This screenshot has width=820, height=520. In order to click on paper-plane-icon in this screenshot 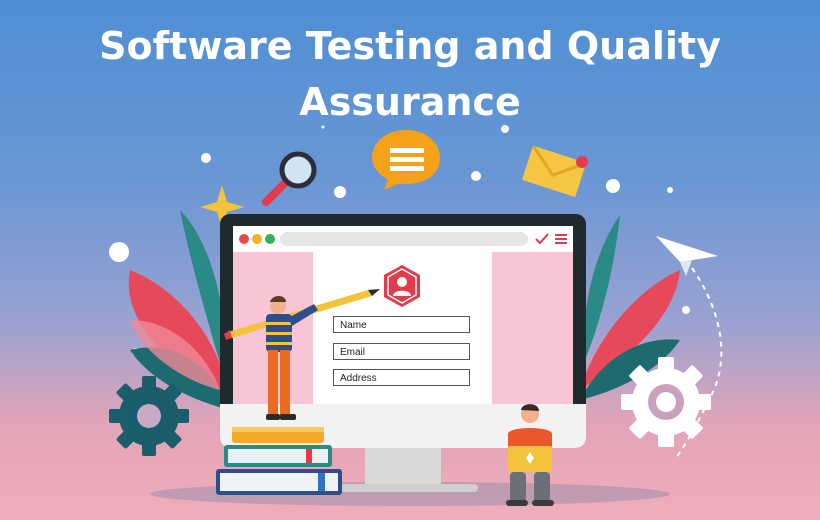, I will do `click(689, 347)`.